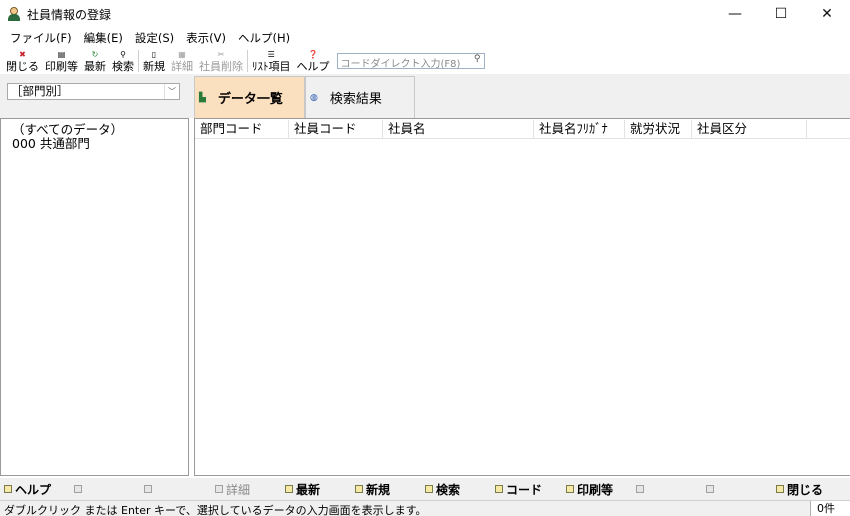 This screenshot has height=516, width=850. Describe the element at coordinates (95, 54) in the screenshot. I see `refresh-icon: ↻` at that location.